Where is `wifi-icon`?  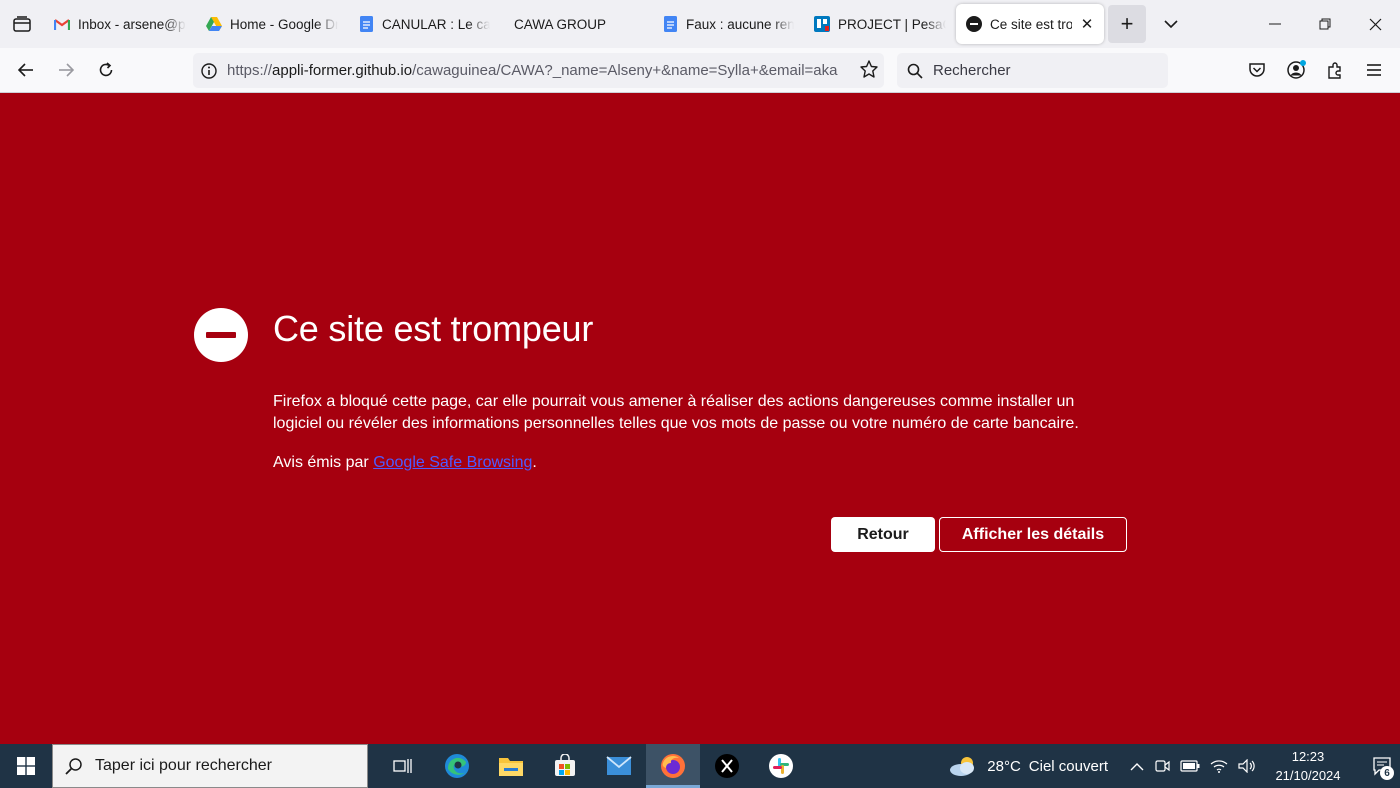 wifi-icon is located at coordinates (1219, 766).